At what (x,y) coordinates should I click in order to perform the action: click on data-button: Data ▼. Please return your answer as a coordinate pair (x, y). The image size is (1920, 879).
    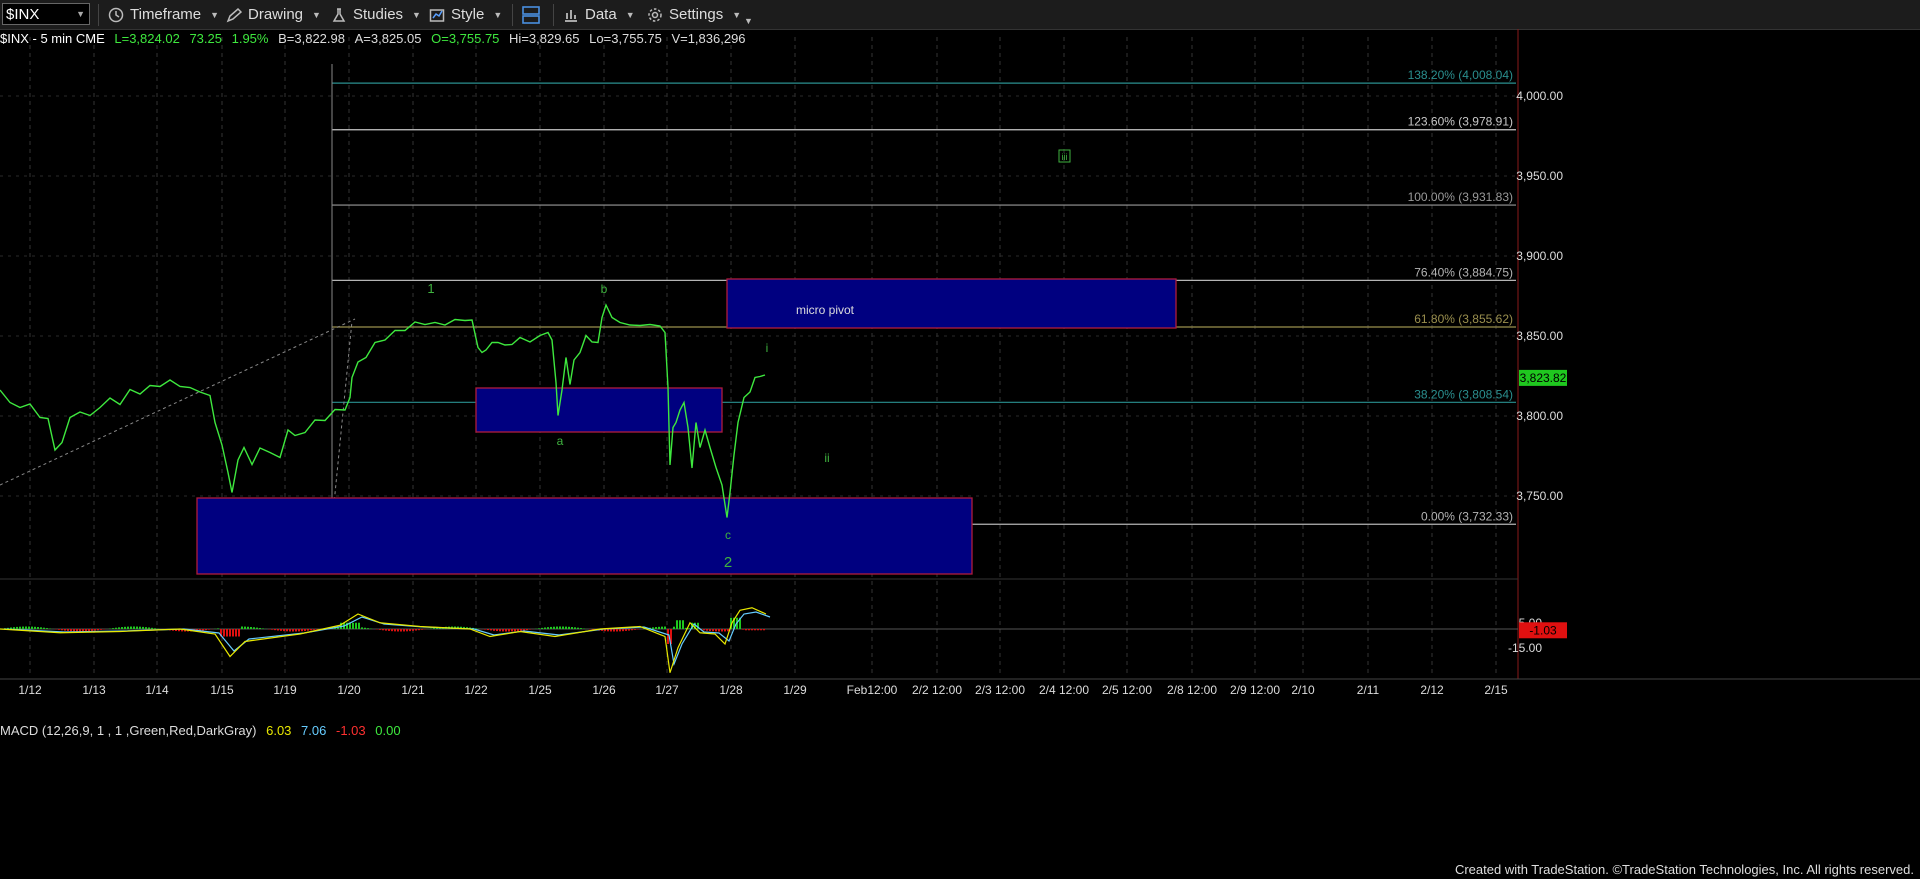
    Looking at the image, I should click on (599, 14).